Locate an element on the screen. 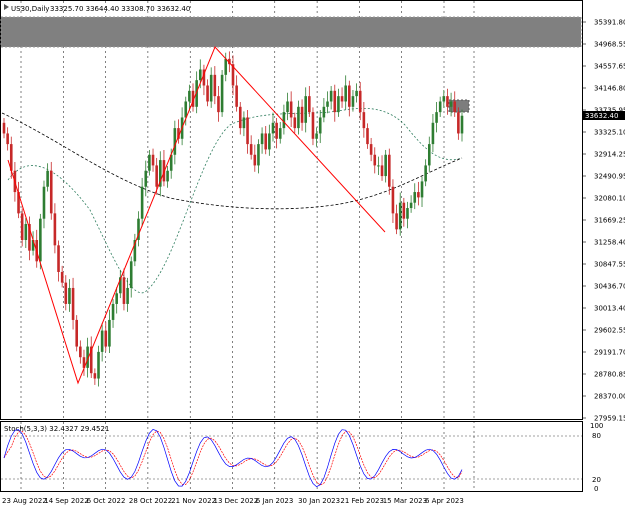 The image size is (625, 512). date-tick-label: 6 Jan 2023 is located at coordinates (275, 501).